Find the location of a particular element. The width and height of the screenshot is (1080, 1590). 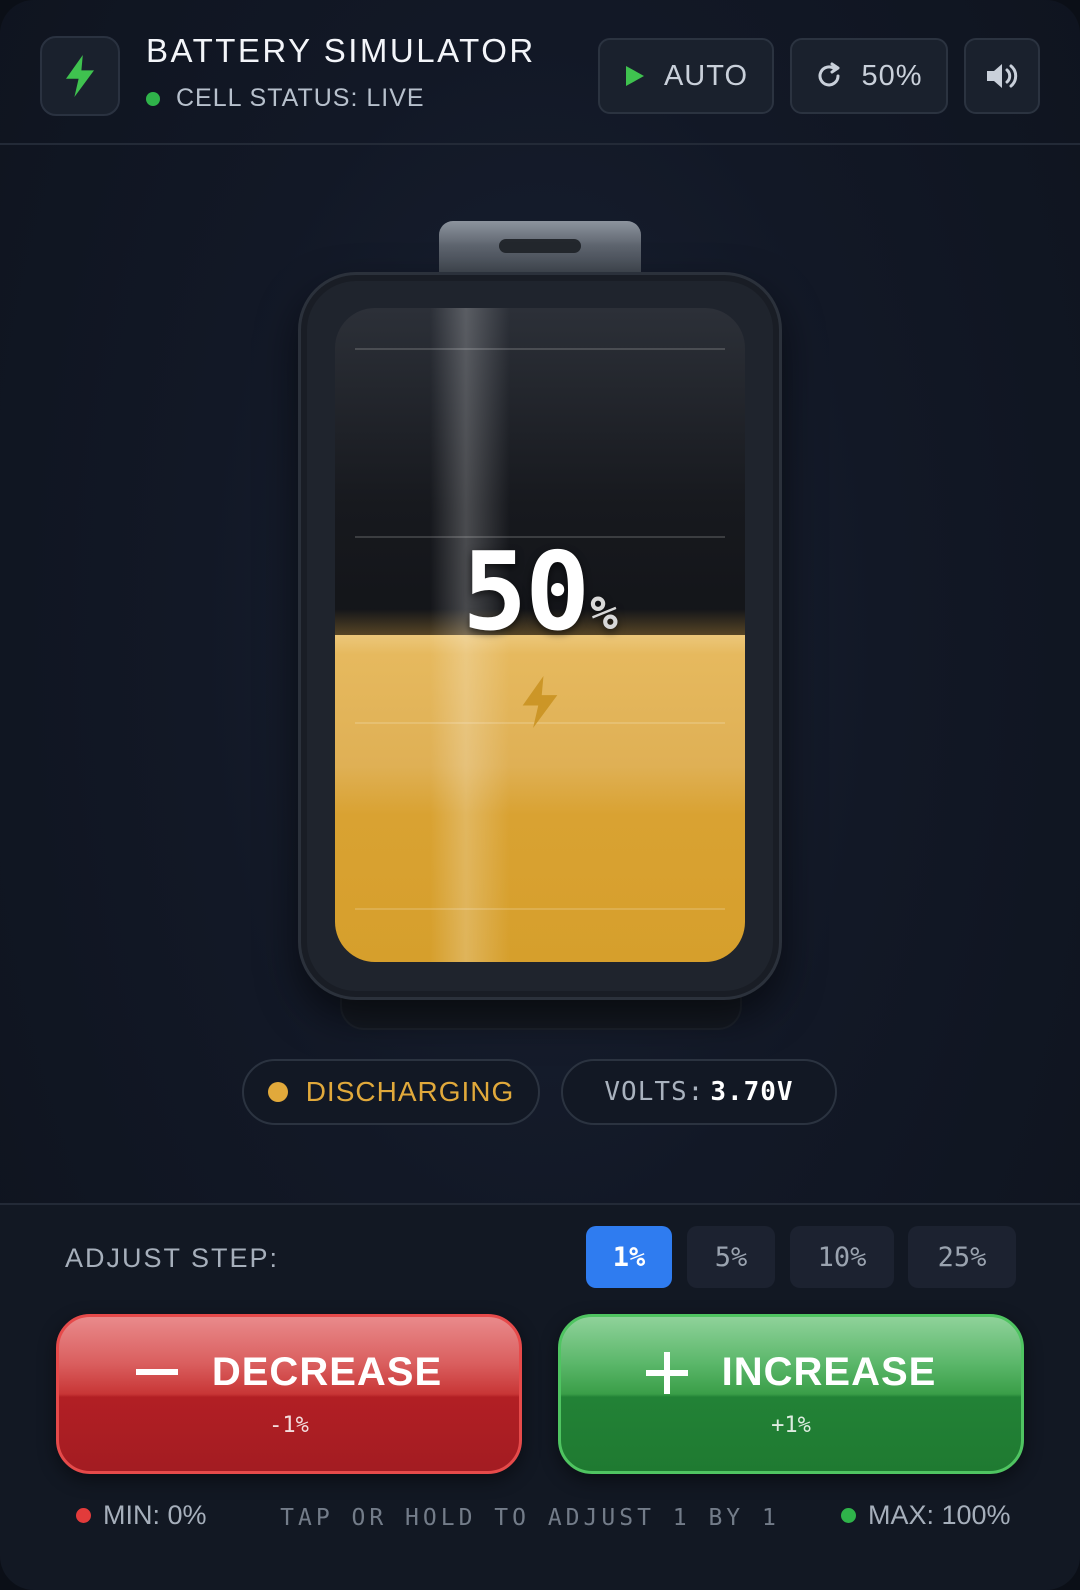

sound-button is located at coordinates (1002, 76).